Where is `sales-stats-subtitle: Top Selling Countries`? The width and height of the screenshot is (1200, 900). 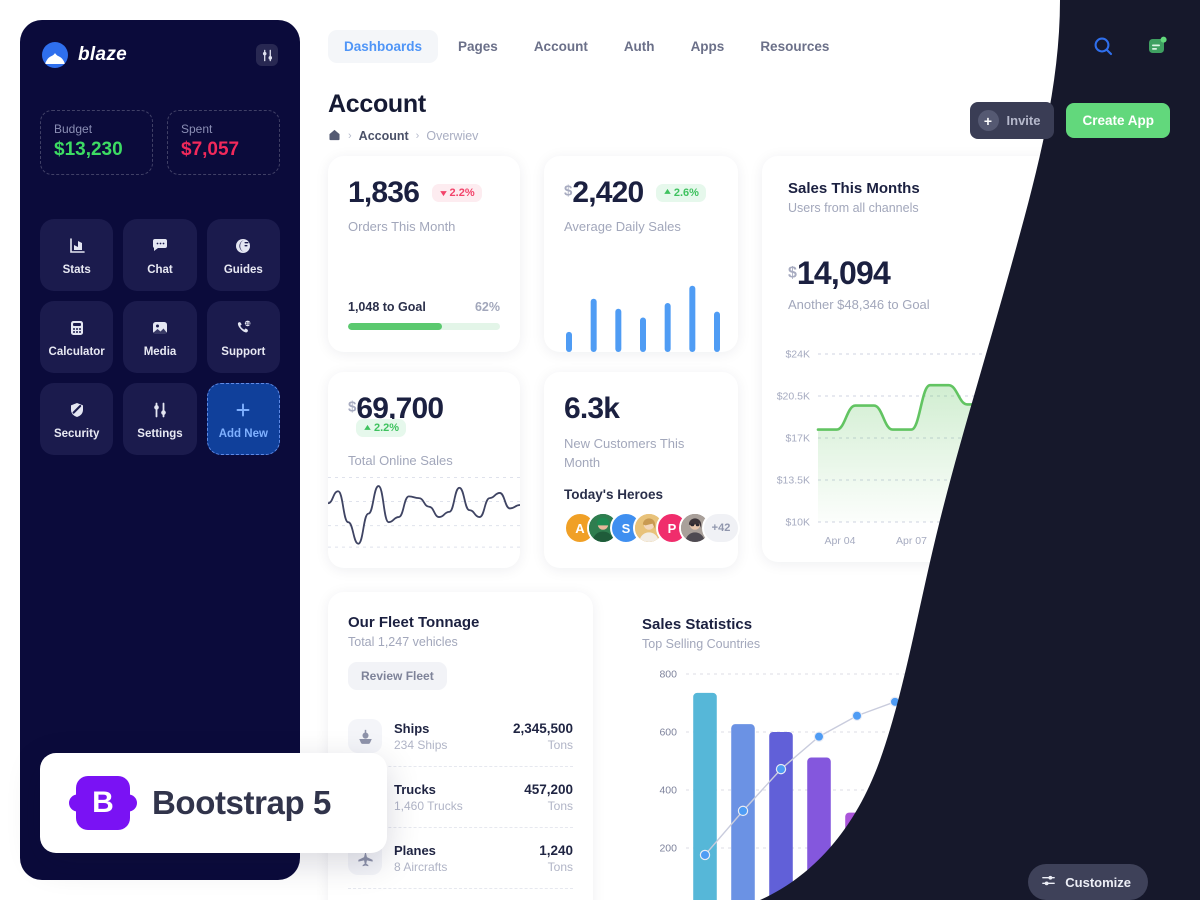 sales-stats-subtitle: Top Selling Countries is located at coordinates (701, 644).